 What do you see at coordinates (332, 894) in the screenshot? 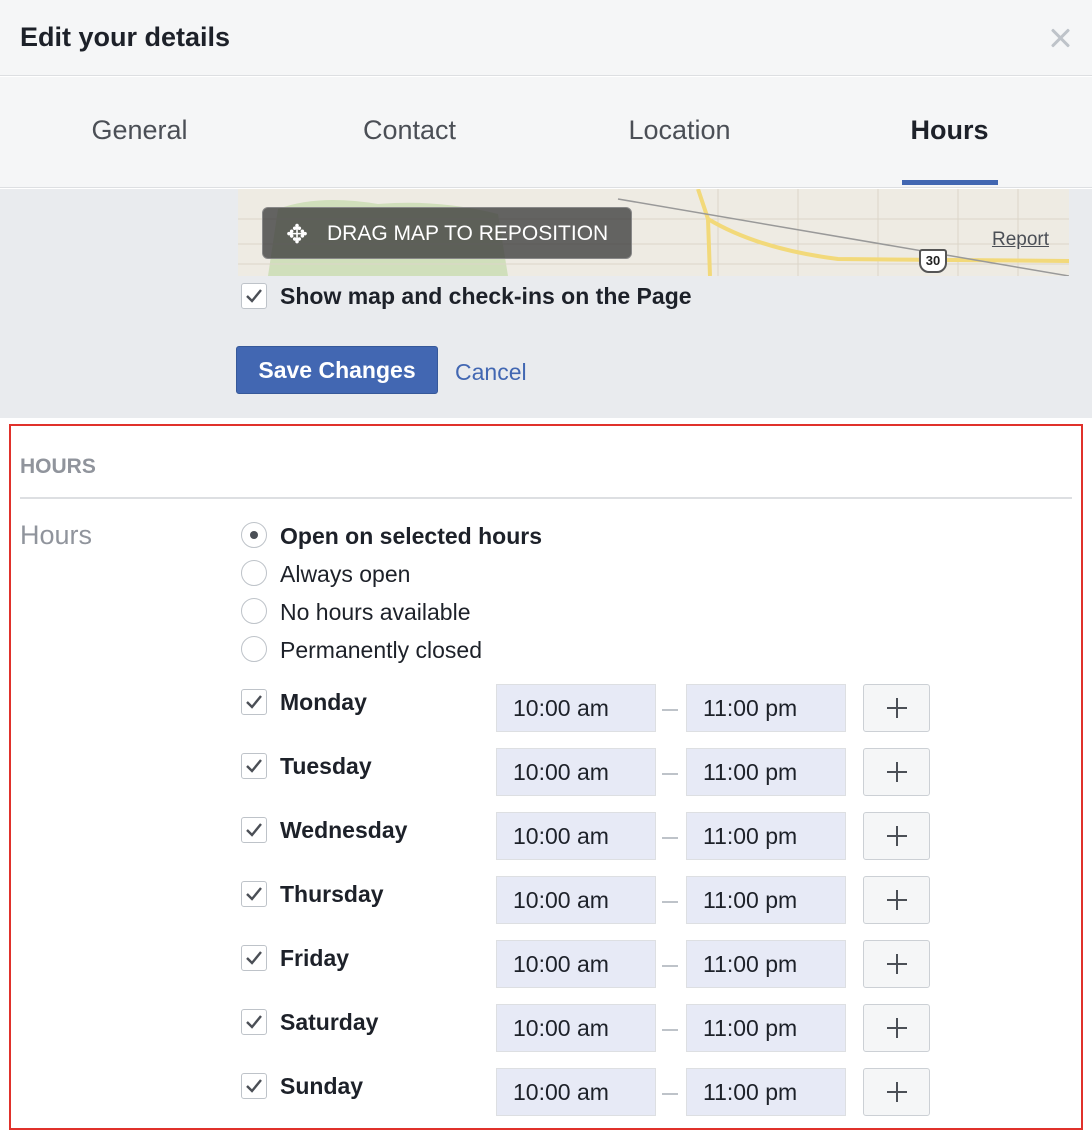
I see `day-label-thursday: Thursday` at bounding box center [332, 894].